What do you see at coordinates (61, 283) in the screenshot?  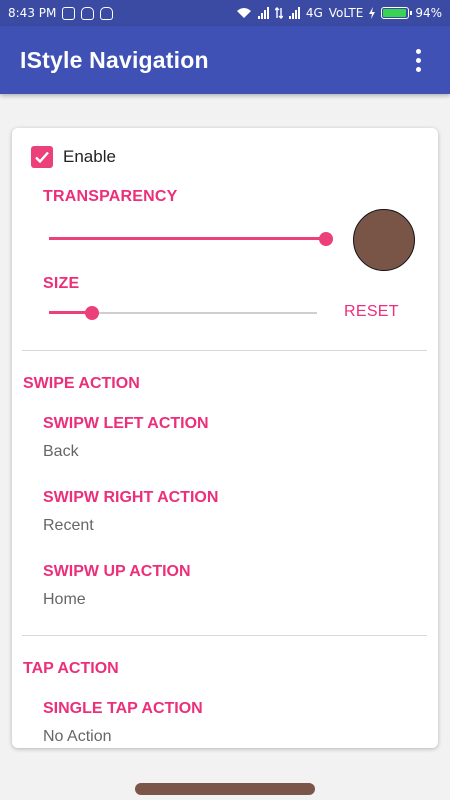 I see `size-label: SIZE` at bounding box center [61, 283].